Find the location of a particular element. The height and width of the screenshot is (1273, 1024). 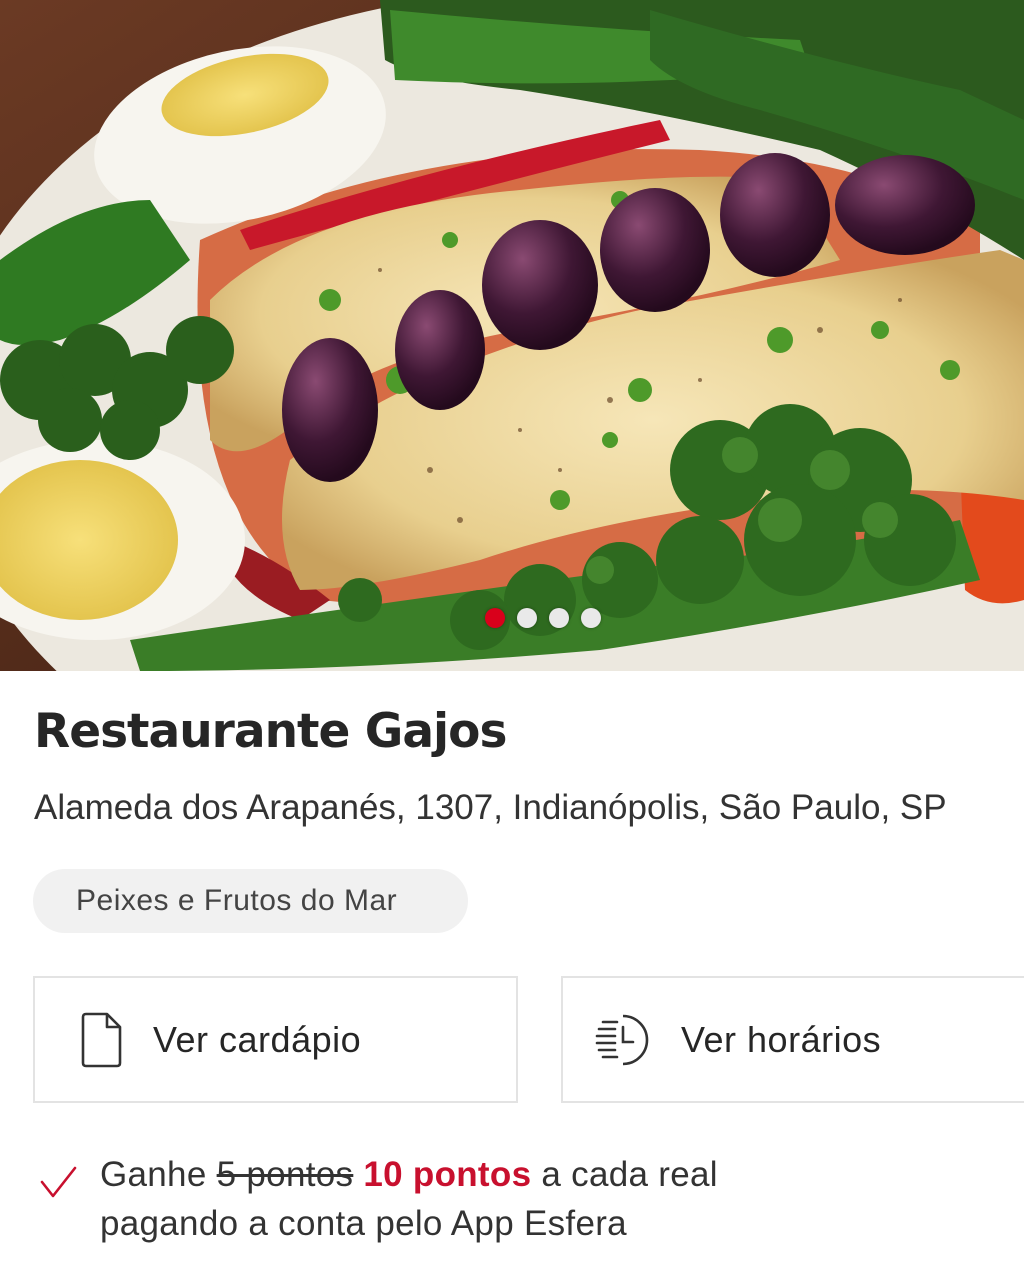

points-line2: pagando a conta pelo App Esfera is located at coordinates (363, 1223).